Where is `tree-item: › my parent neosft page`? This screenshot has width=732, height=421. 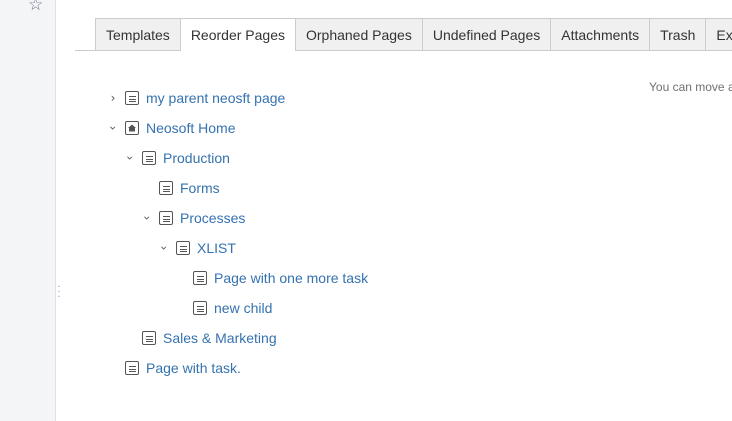
tree-item: › my parent neosft page is located at coordinates (196, 98).